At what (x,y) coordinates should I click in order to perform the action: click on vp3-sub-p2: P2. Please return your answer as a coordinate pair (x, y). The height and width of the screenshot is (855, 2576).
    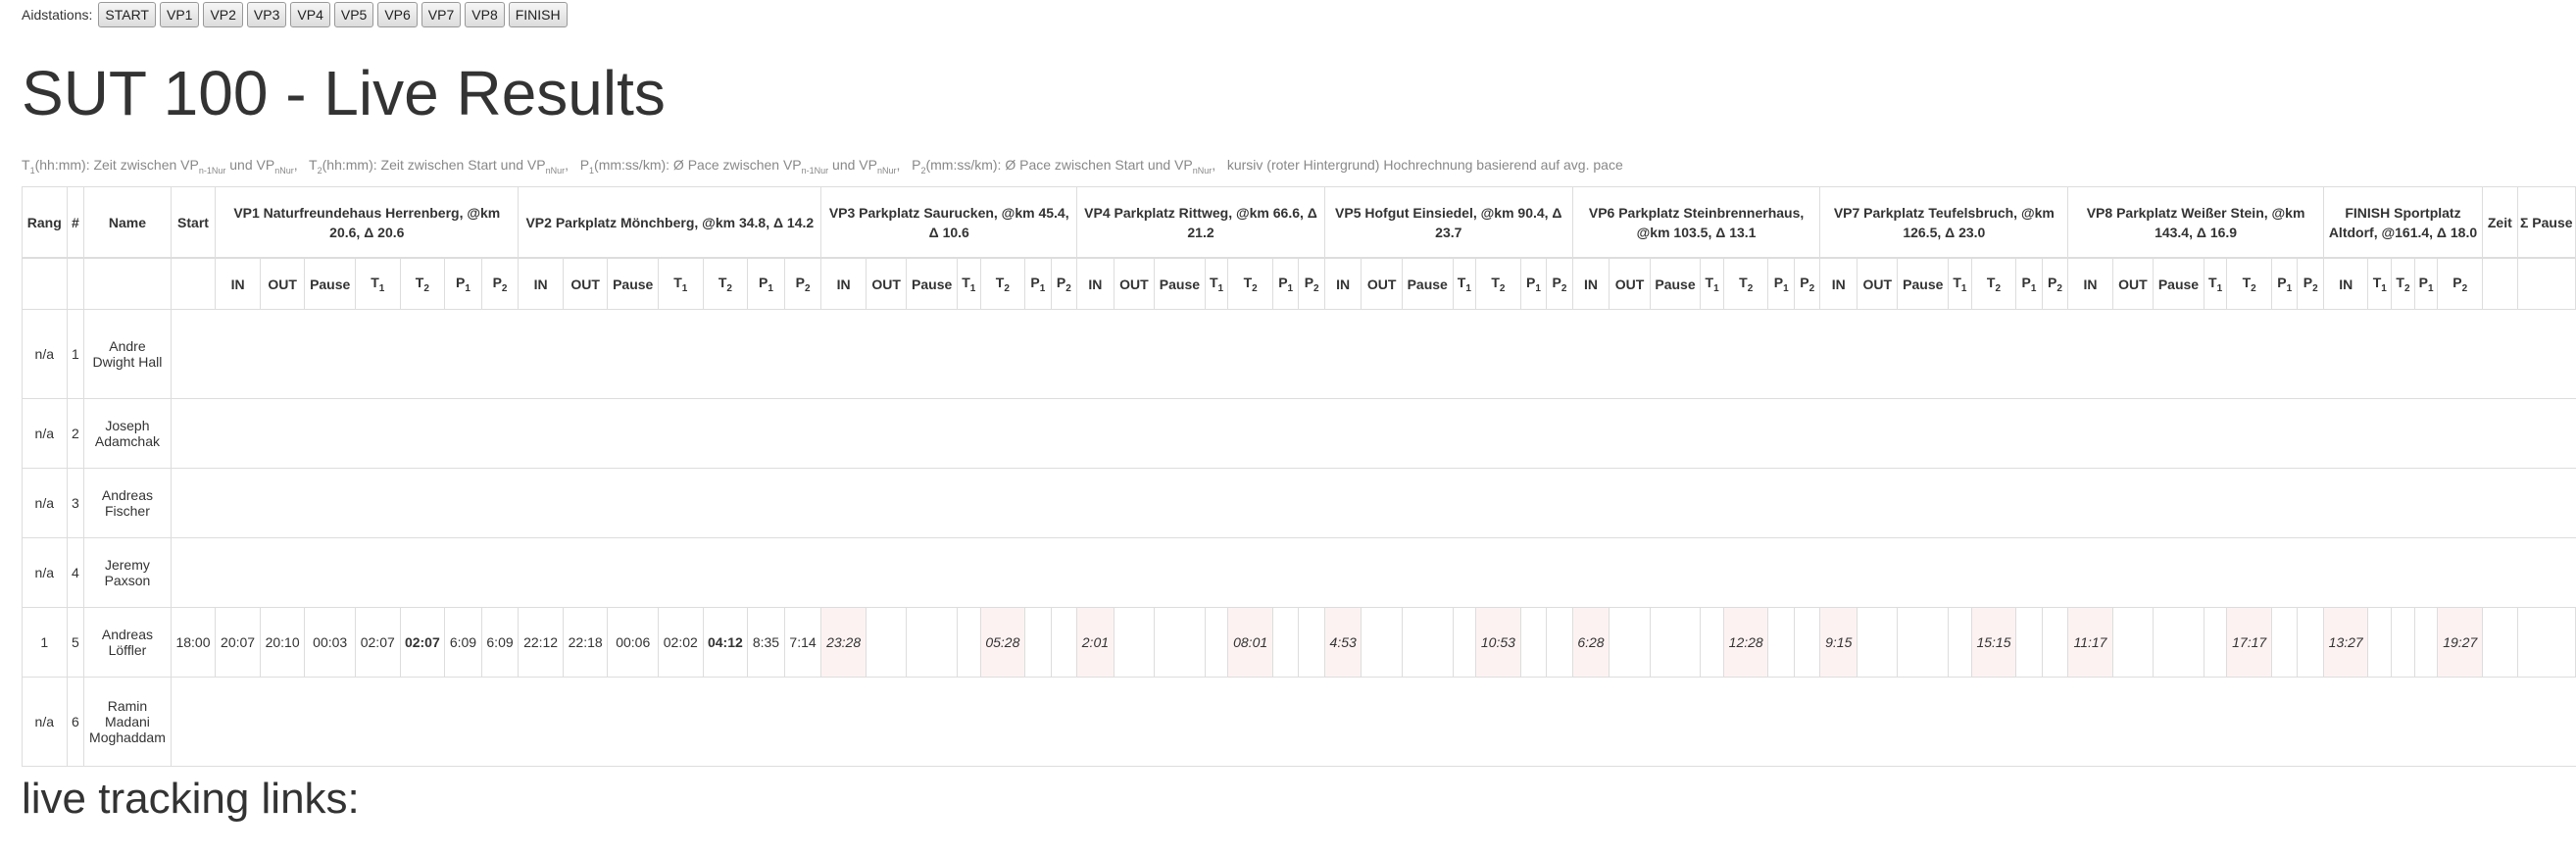
    Looking at the image, I should click on (1064, 283).